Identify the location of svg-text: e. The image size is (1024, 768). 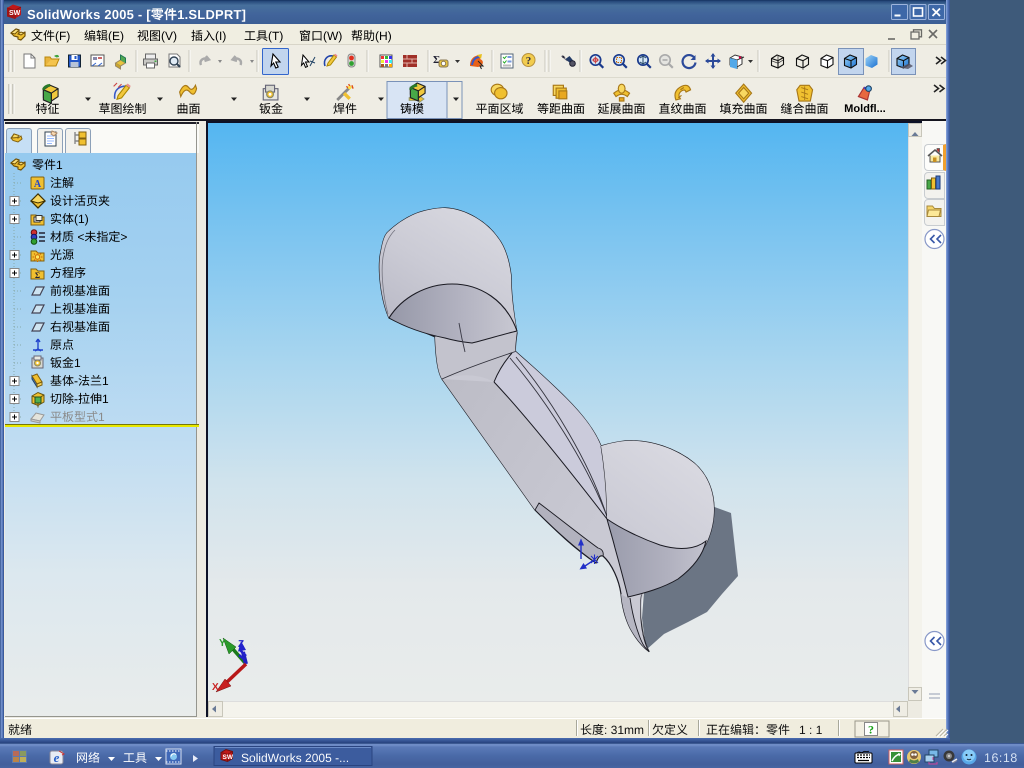
(57, 757).